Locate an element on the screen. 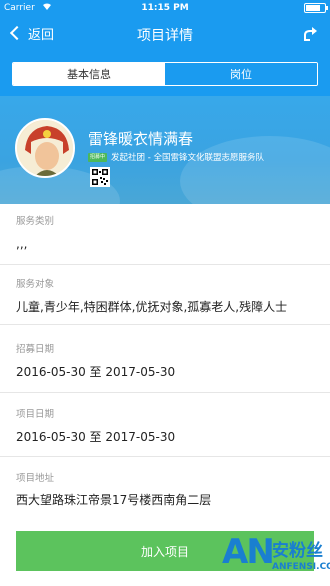 The width and height of the screenshot is (330, 586). field-label: 服务对象 is located at coordinates (35, 284).